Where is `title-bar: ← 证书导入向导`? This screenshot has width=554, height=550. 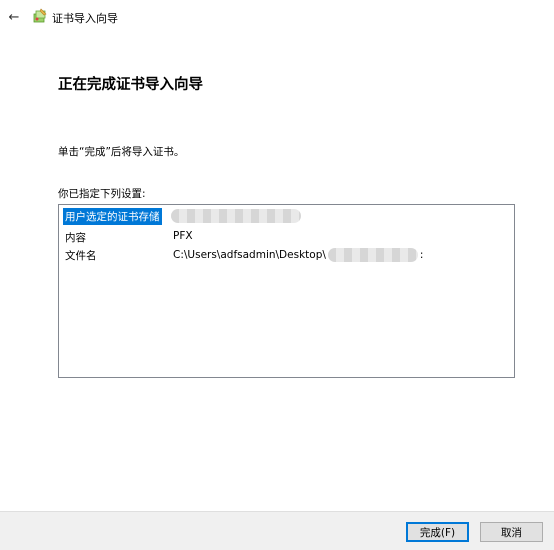
title-bar: ← 证书导入向导 is located at coordinates (277, 16).